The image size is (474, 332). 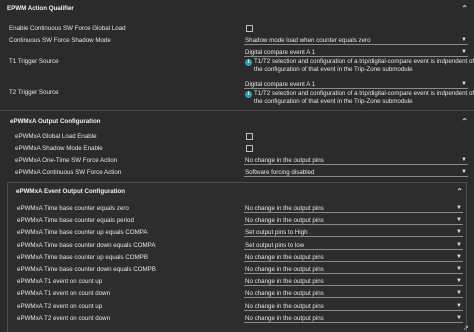 What do you see at coordinates (237, 137) in the screenshot?
I see `global-load-enable-row: ePWMxA Global Load Enable` at bounding box center [237, 137].